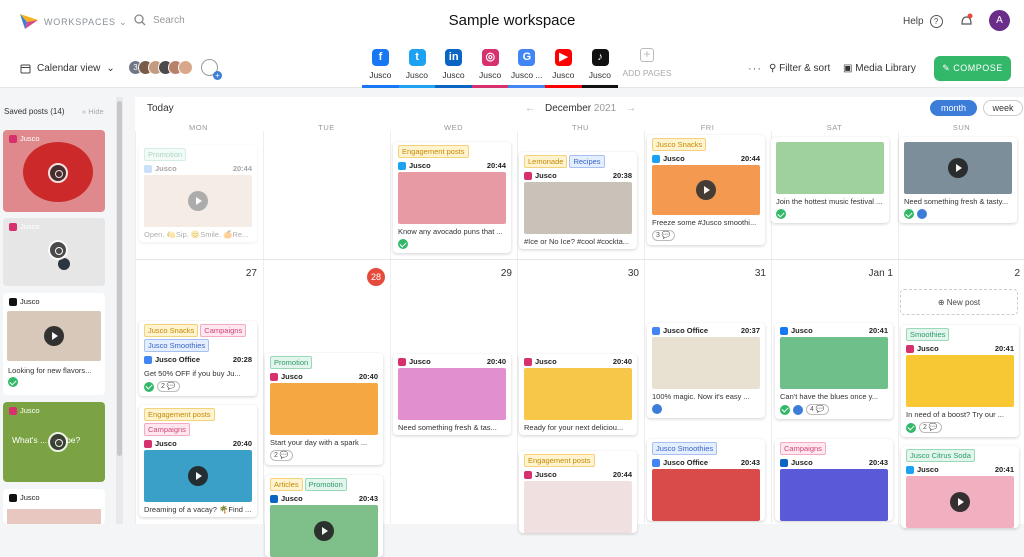  Describe the element at coordinates (417, 66) in the screenshot. I see `page-tab-twitter: t Jusco` at that location.